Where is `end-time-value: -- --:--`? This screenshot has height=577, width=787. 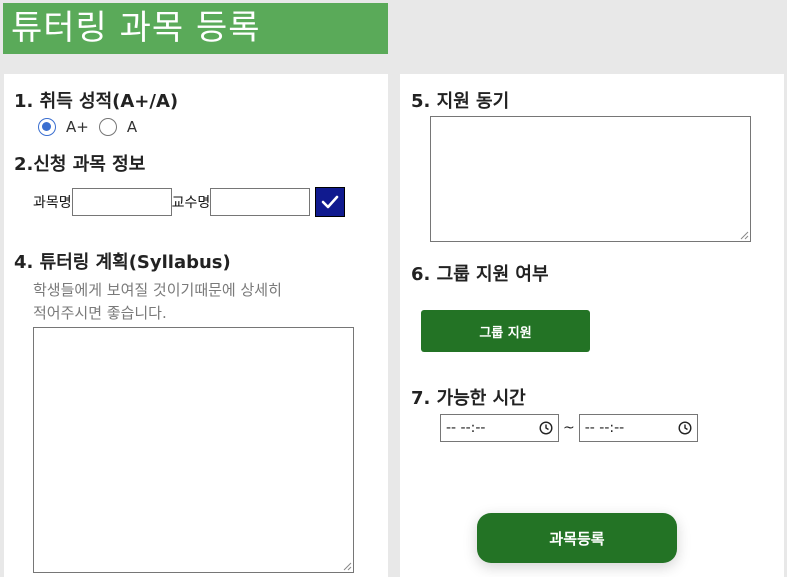
end-time-value: -- --:-- is located at coordinates (604, 428).